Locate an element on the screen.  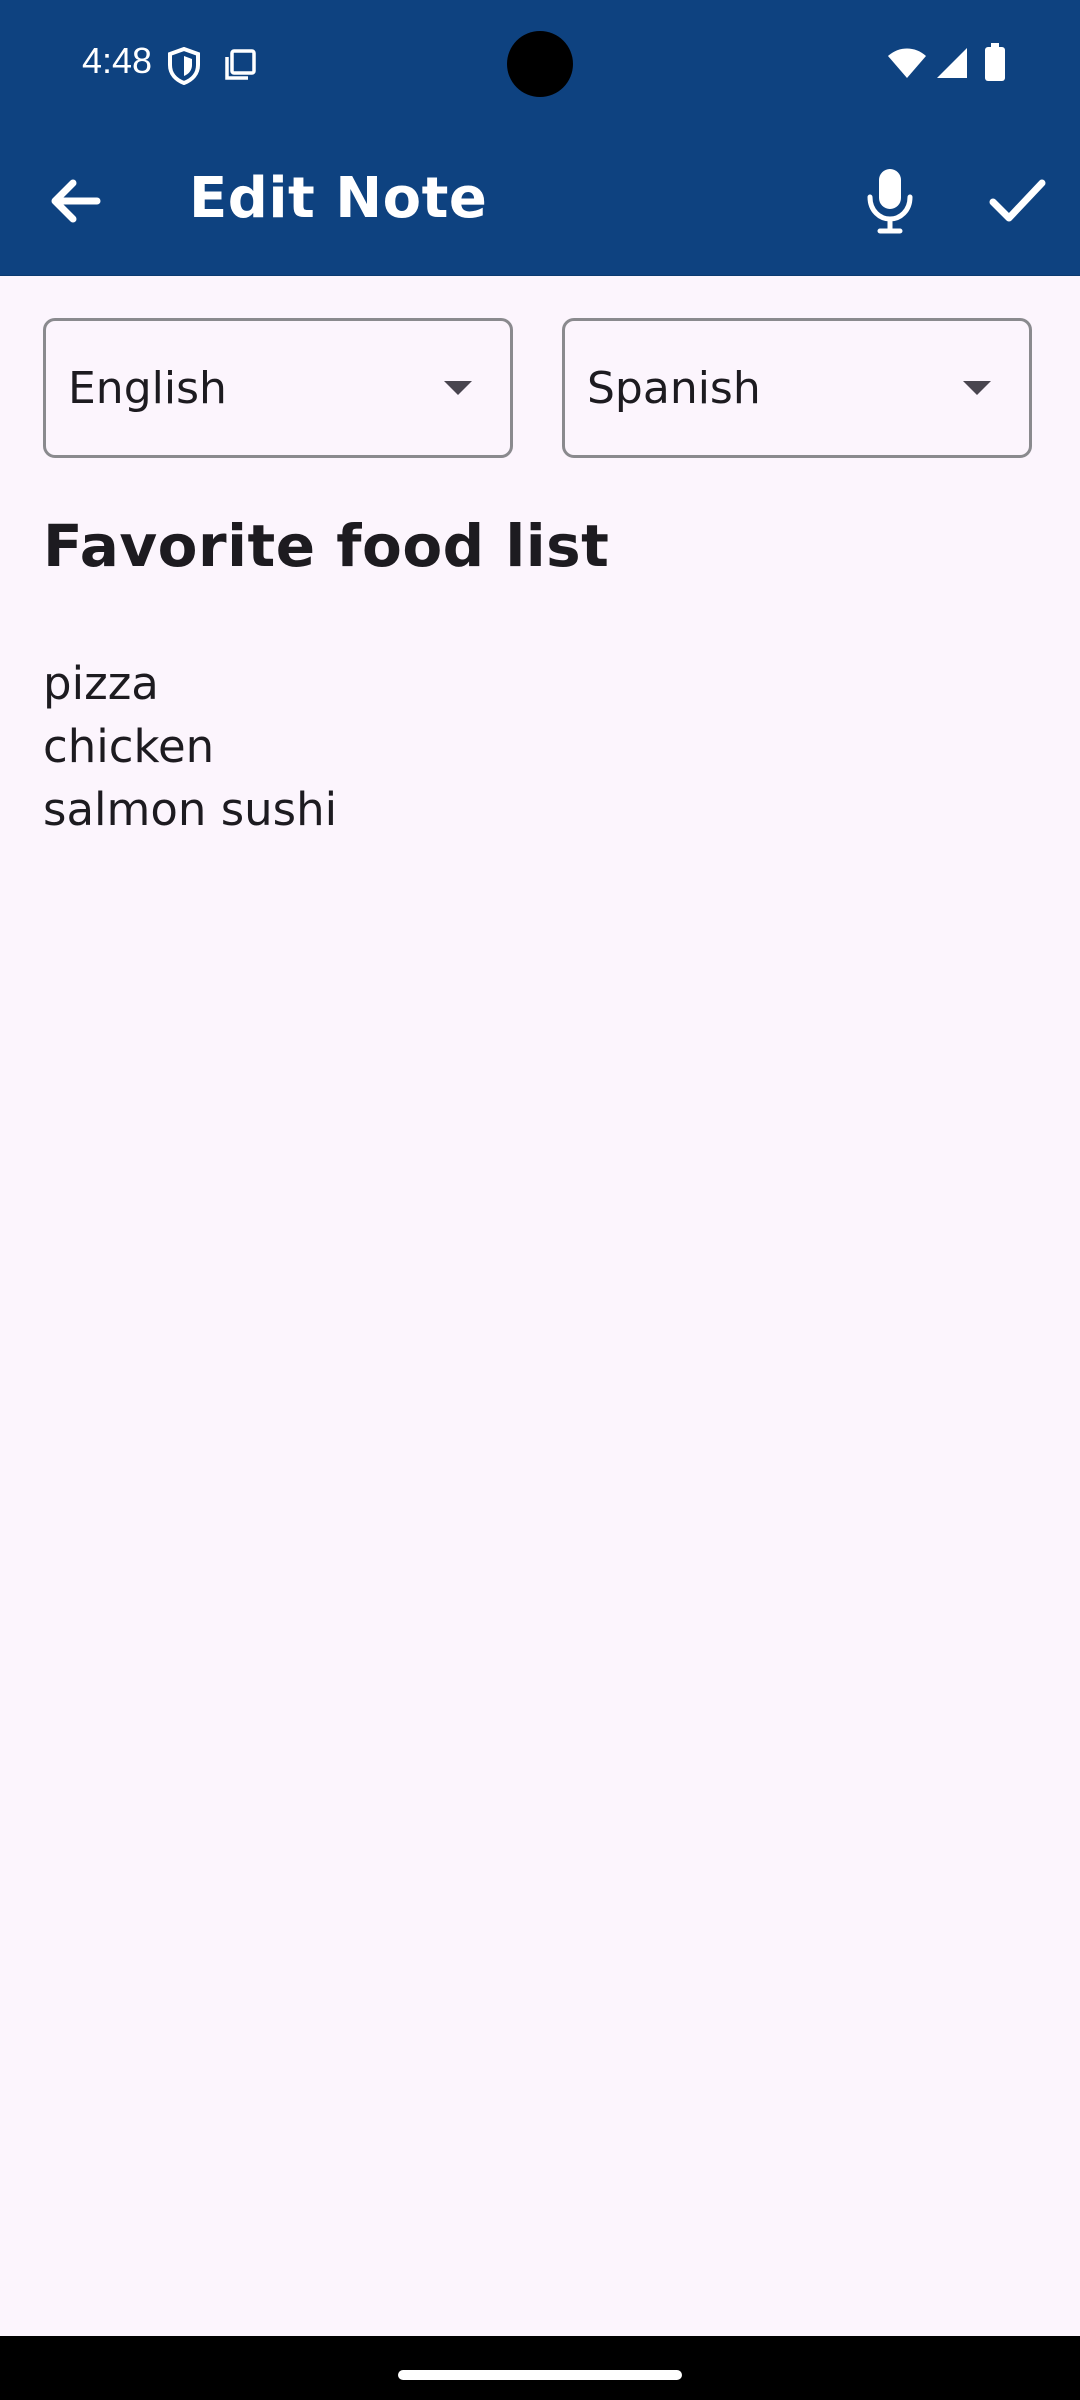
target-language-select: Spanish is located at coordinates (797, 388).